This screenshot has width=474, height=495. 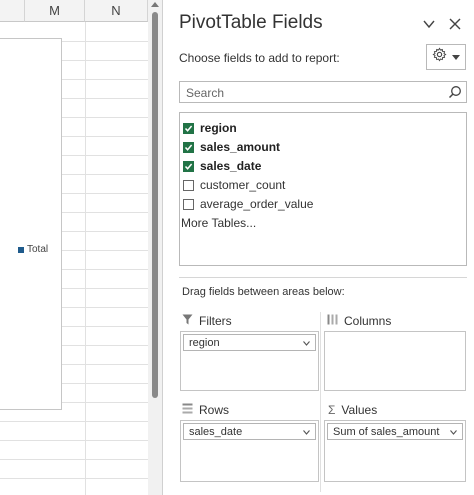 I want to click on layout-settings-button, so click(x=446, y=57).